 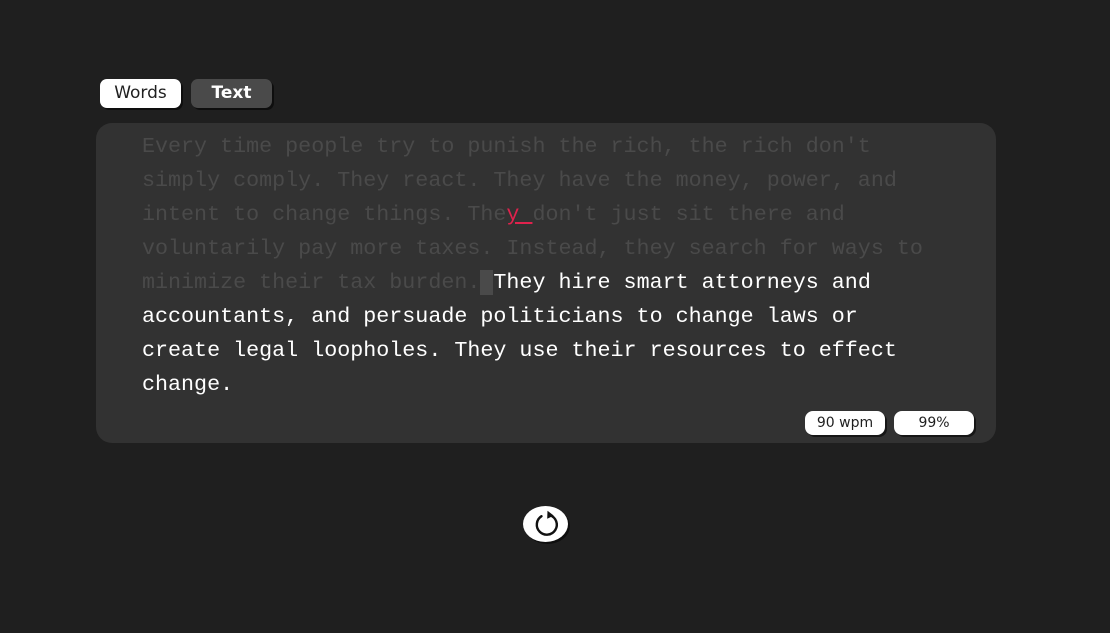 I want to click on restart-icon, so click(x=546, y=523).